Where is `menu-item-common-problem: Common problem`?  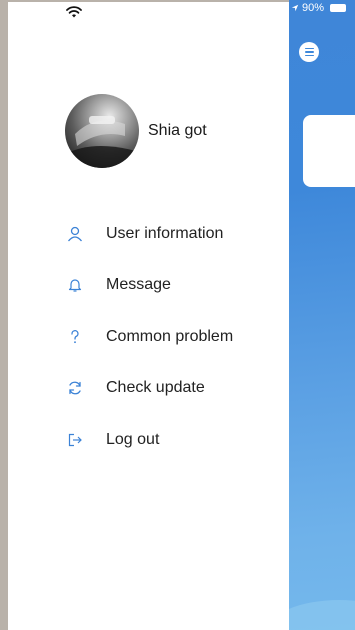
menu-item-common-problem: Common problem is located at coordinates (171, 337).